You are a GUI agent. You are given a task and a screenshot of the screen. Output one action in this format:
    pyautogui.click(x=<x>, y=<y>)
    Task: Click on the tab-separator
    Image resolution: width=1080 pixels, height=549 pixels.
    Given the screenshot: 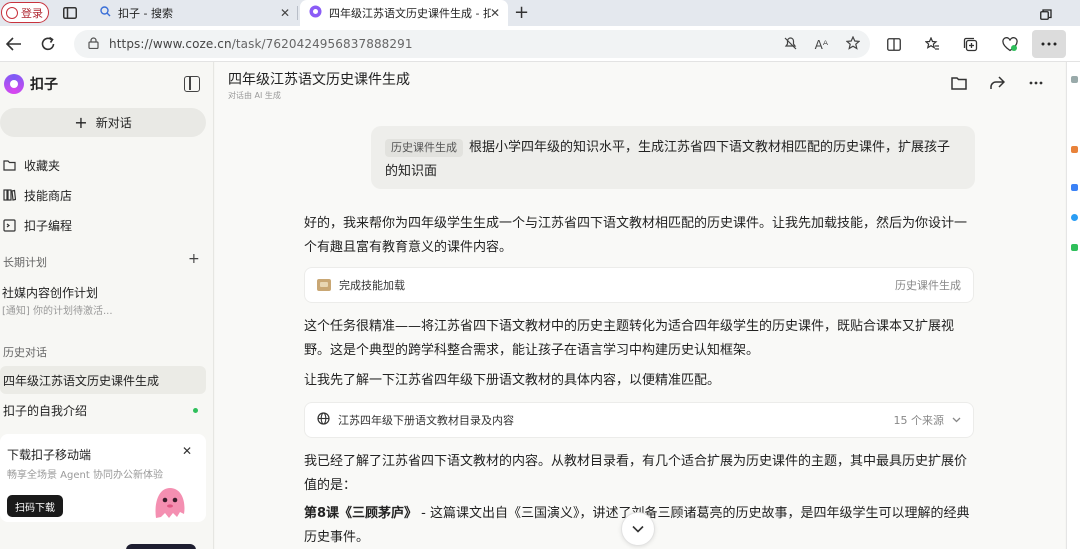 What is the action you would take?
    pyautogui.click(x=297, y=13)
    